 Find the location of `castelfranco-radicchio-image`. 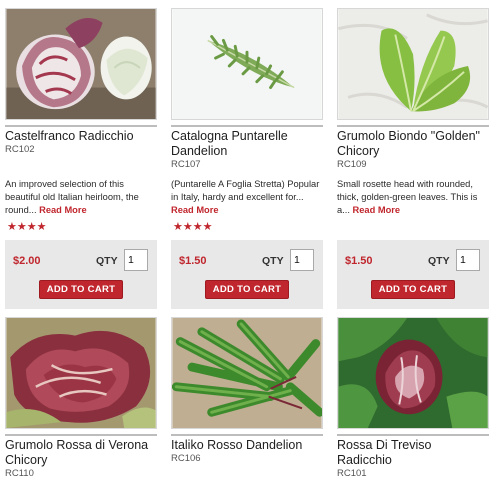

castelfranco-radicchio-image is located at coordinates (81, 64).